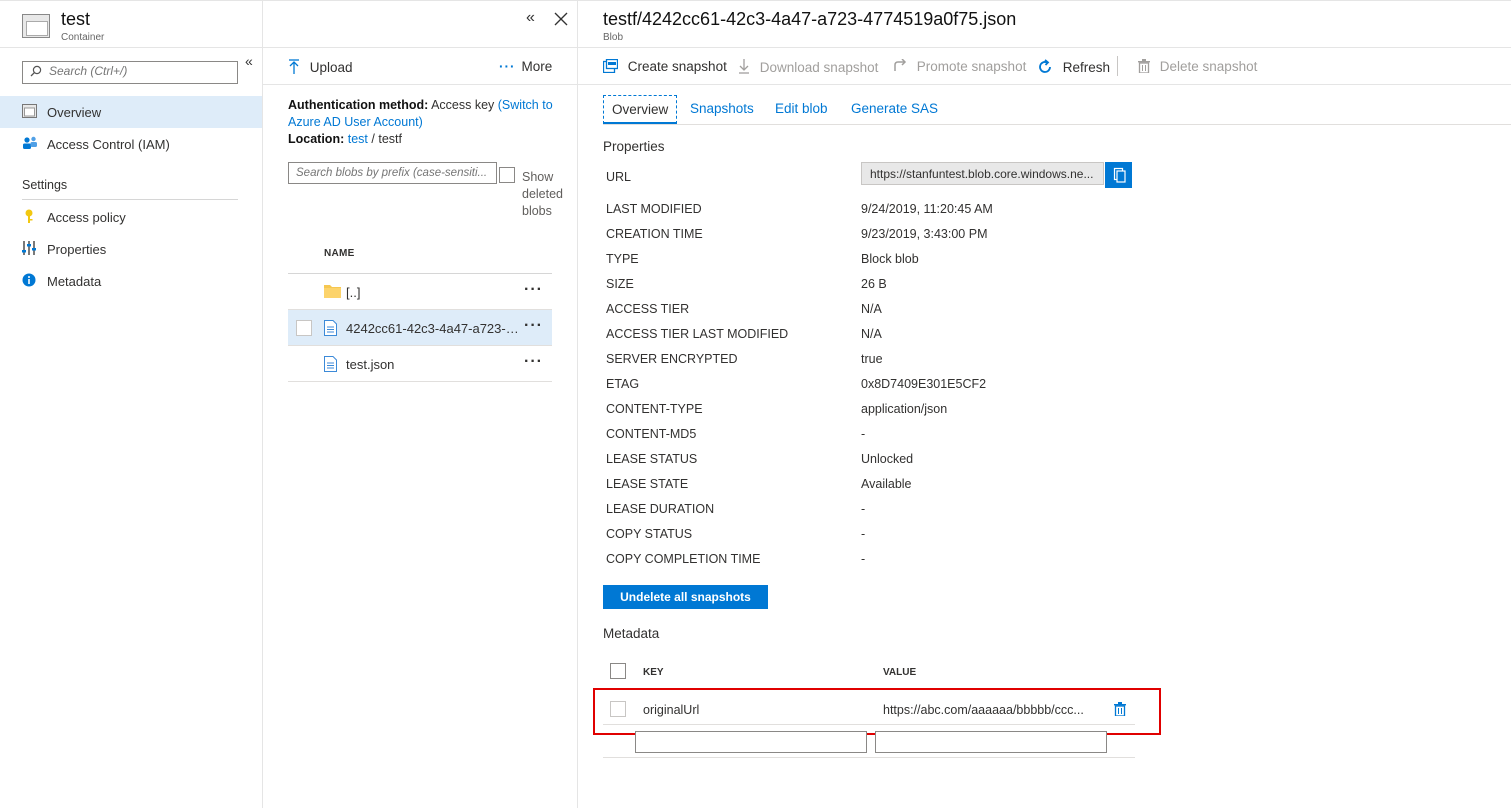 Image resolution: width=1511 pixels, height=808 pixels. I want to click on copy-url-button, so click(1118, 175).